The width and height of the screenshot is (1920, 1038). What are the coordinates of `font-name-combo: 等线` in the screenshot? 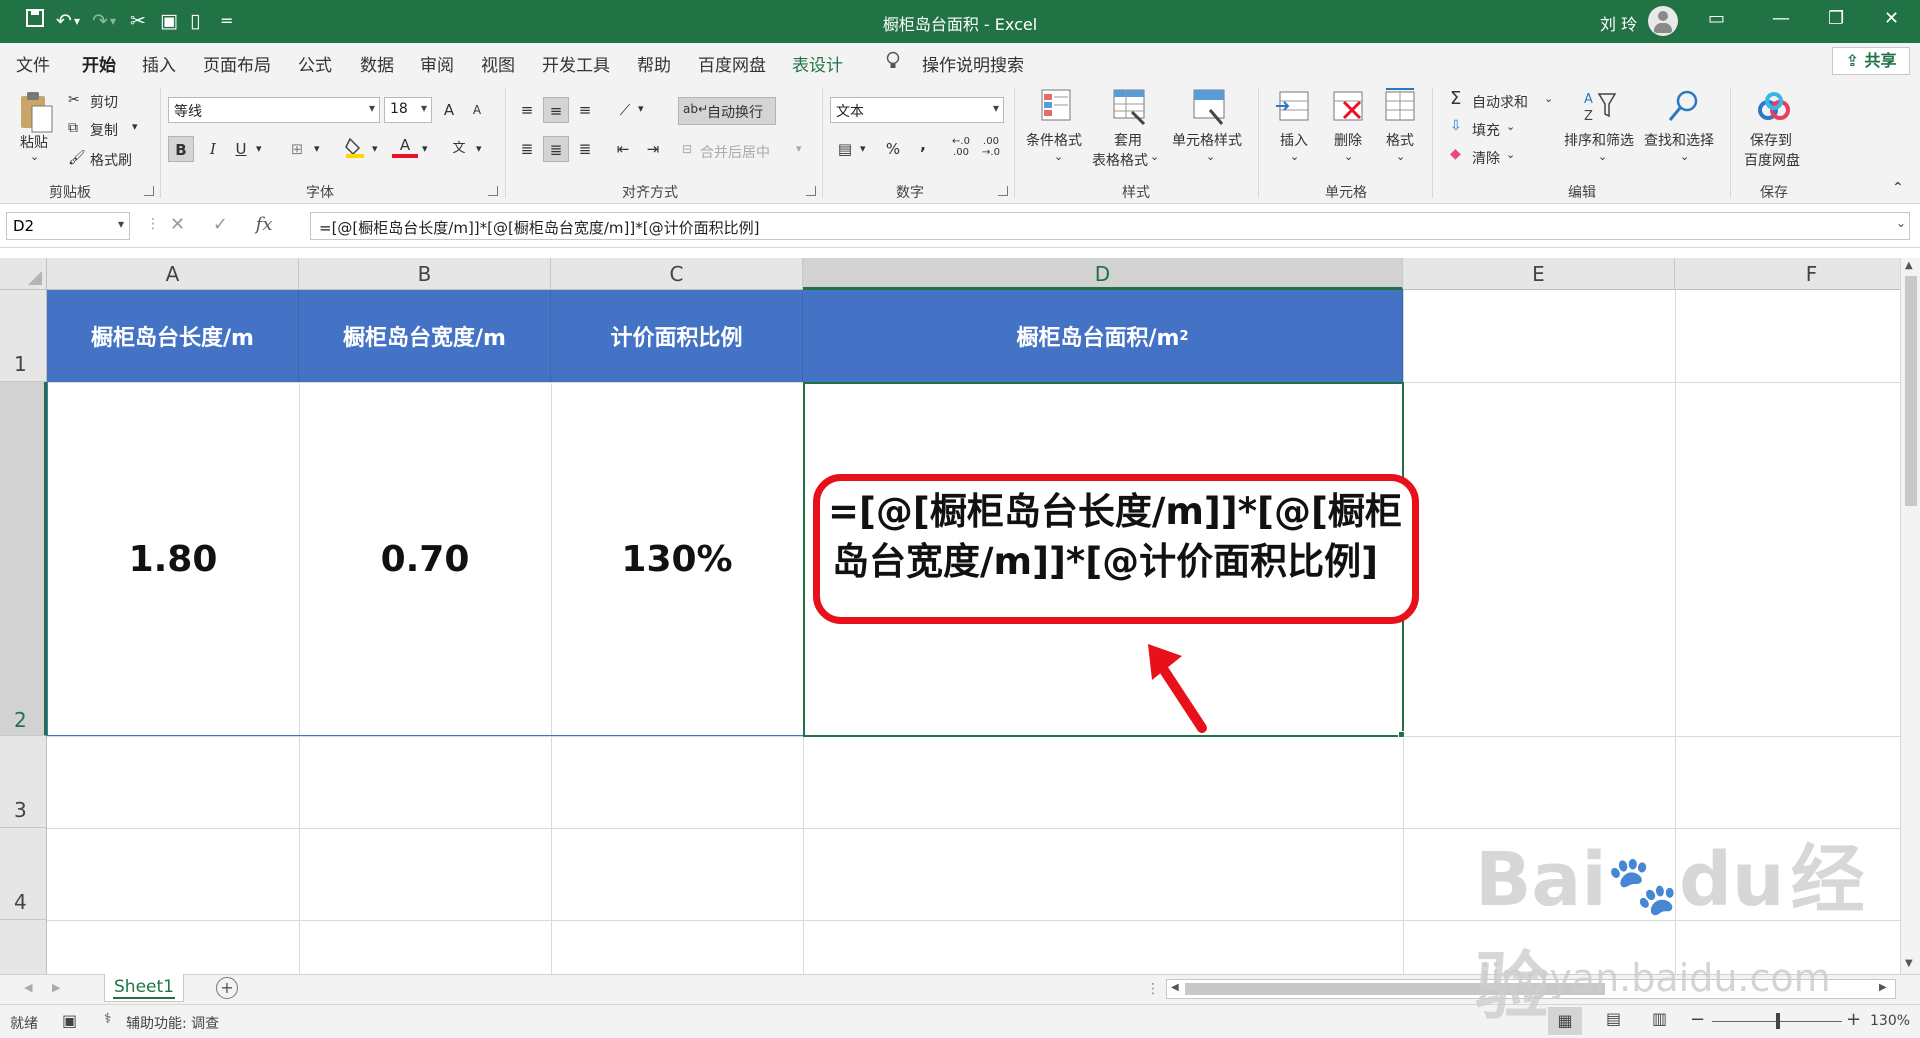 It's located at (274, 110).